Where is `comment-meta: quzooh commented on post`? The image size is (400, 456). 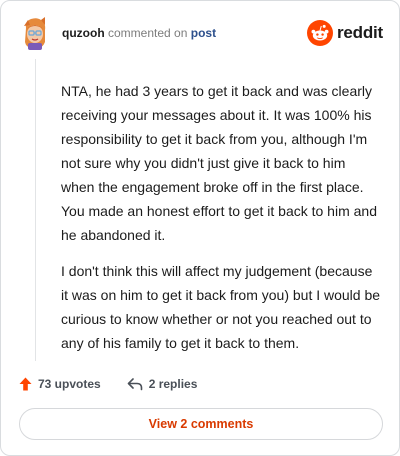 comment-meta: quzooh commented on post is located at coordinates (139, 33).